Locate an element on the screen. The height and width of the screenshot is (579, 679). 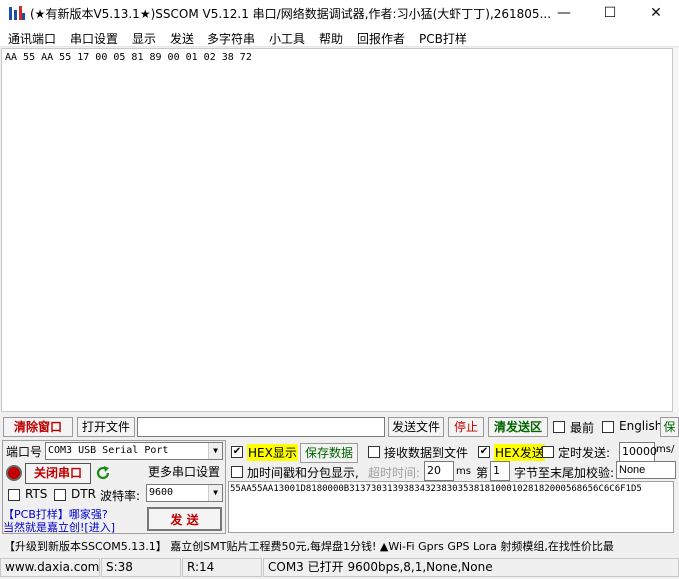
timeout-input: 20 is located at coordinates (439, 471).